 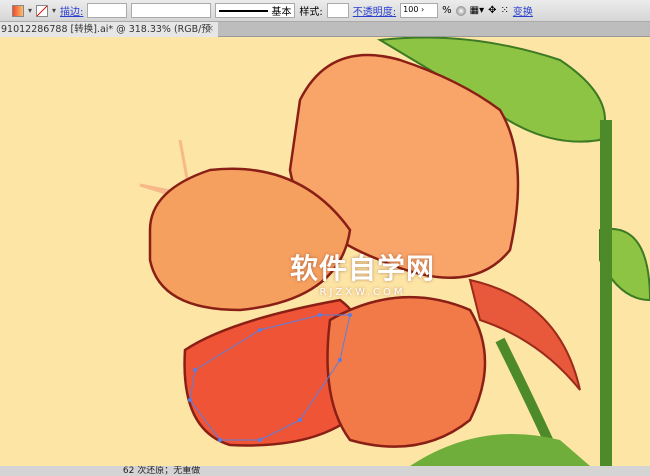 What do you see at coordinates (325, 36) in the screenshot?
I see `document-tab-bar: 91012286788 [转换].ai* @ 318.33% (RGB/预览)×` at bounding box center [325, 36].